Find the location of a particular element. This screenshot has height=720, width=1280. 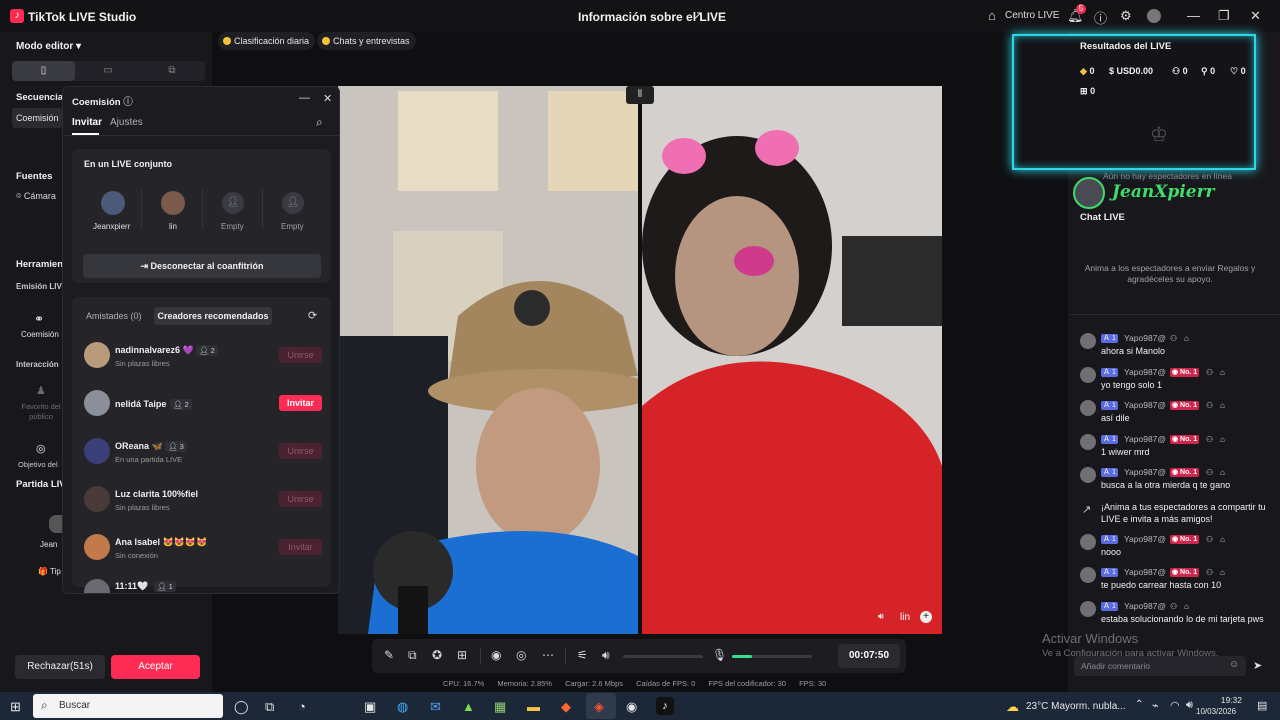

mail-icon: ✉ is located at coordinates (435, 707).